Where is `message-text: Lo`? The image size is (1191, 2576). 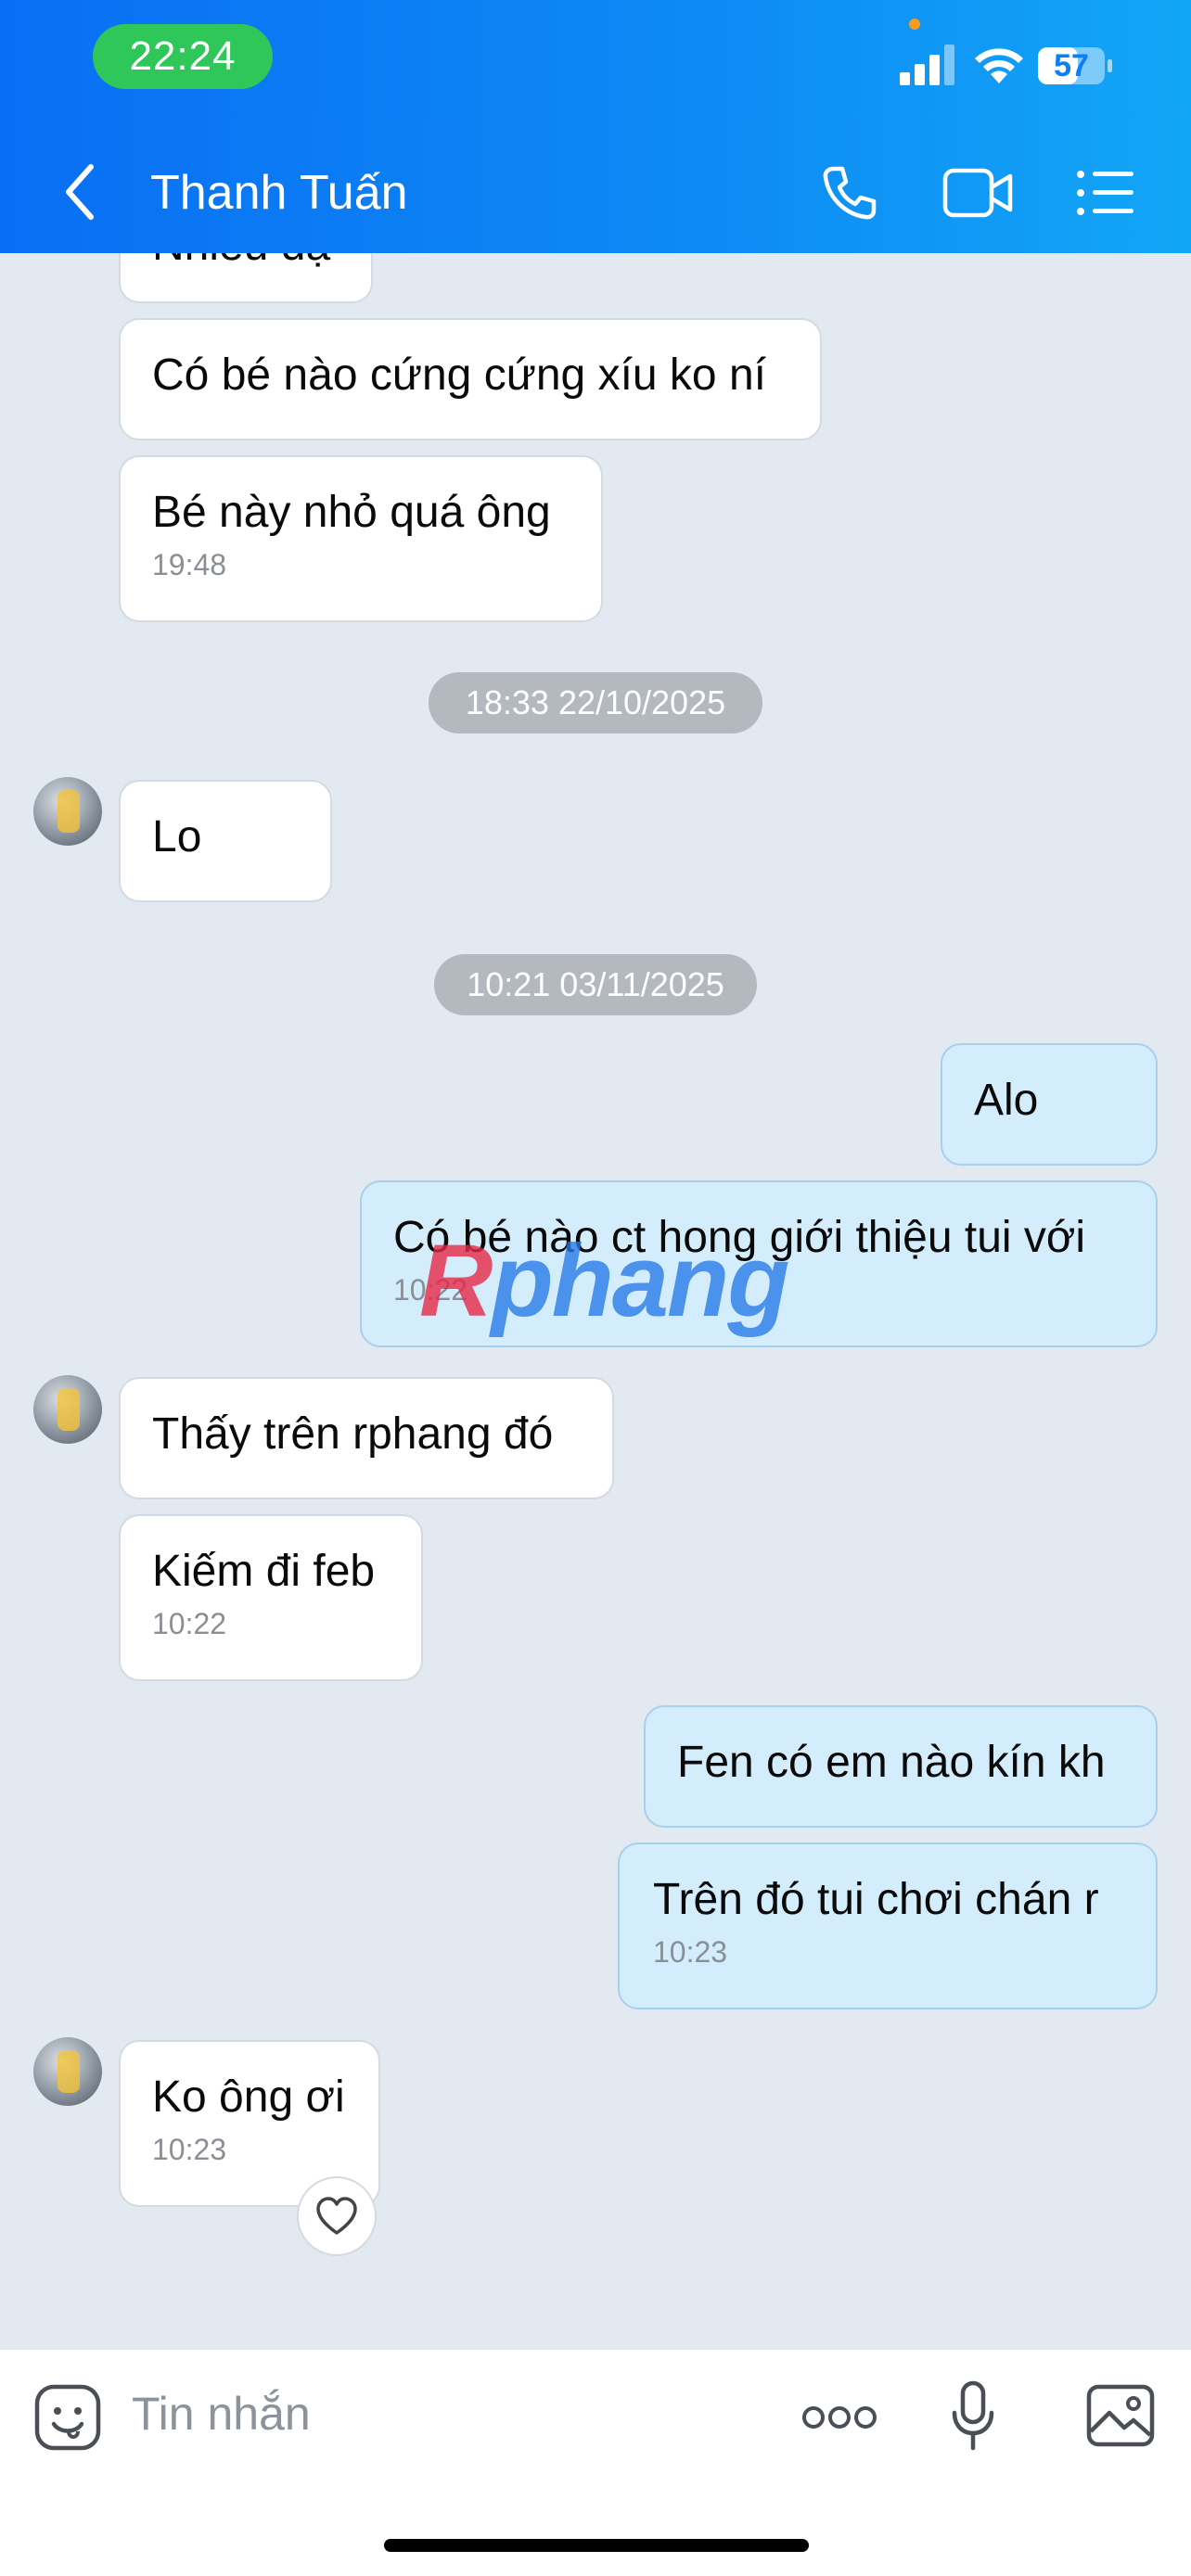 message-text: Lo is located at coordinates (177, 836).